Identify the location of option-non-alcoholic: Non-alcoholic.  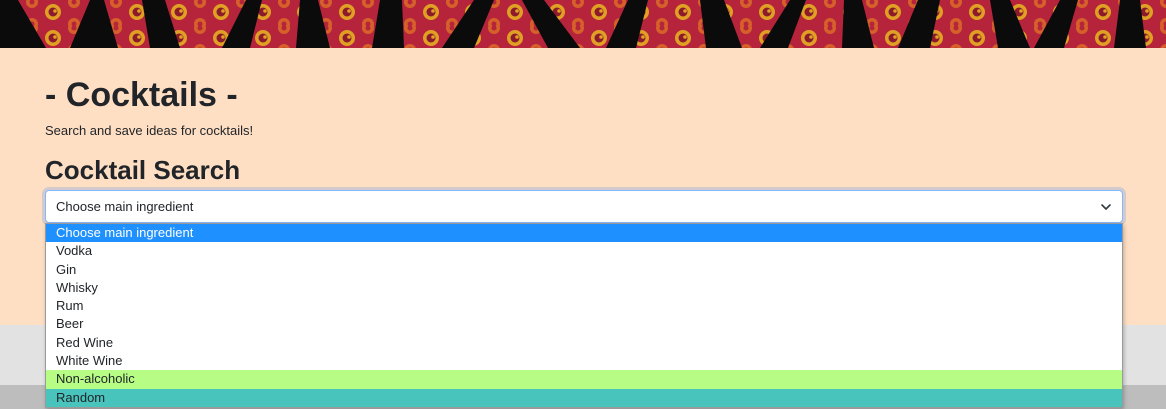
(584, 379).